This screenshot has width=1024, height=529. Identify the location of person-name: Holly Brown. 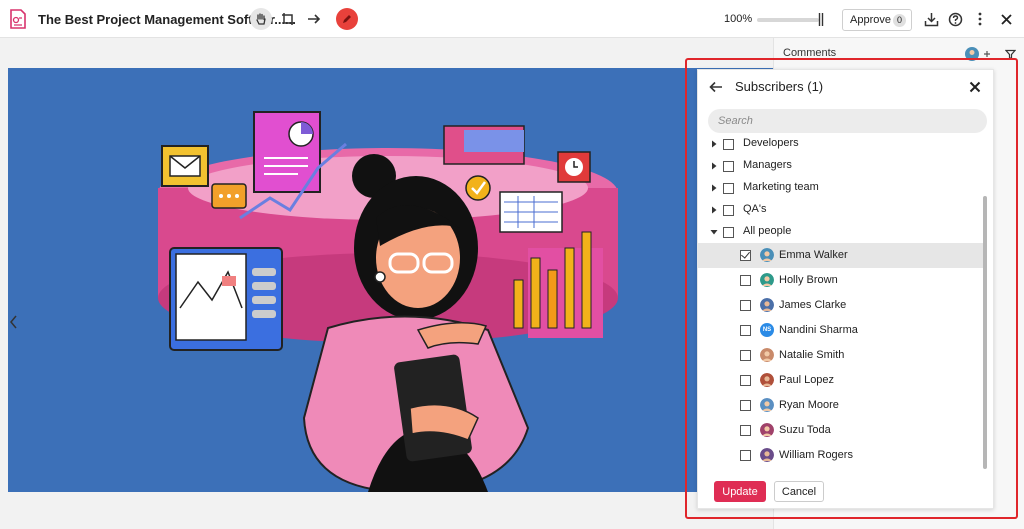
(808, 280).